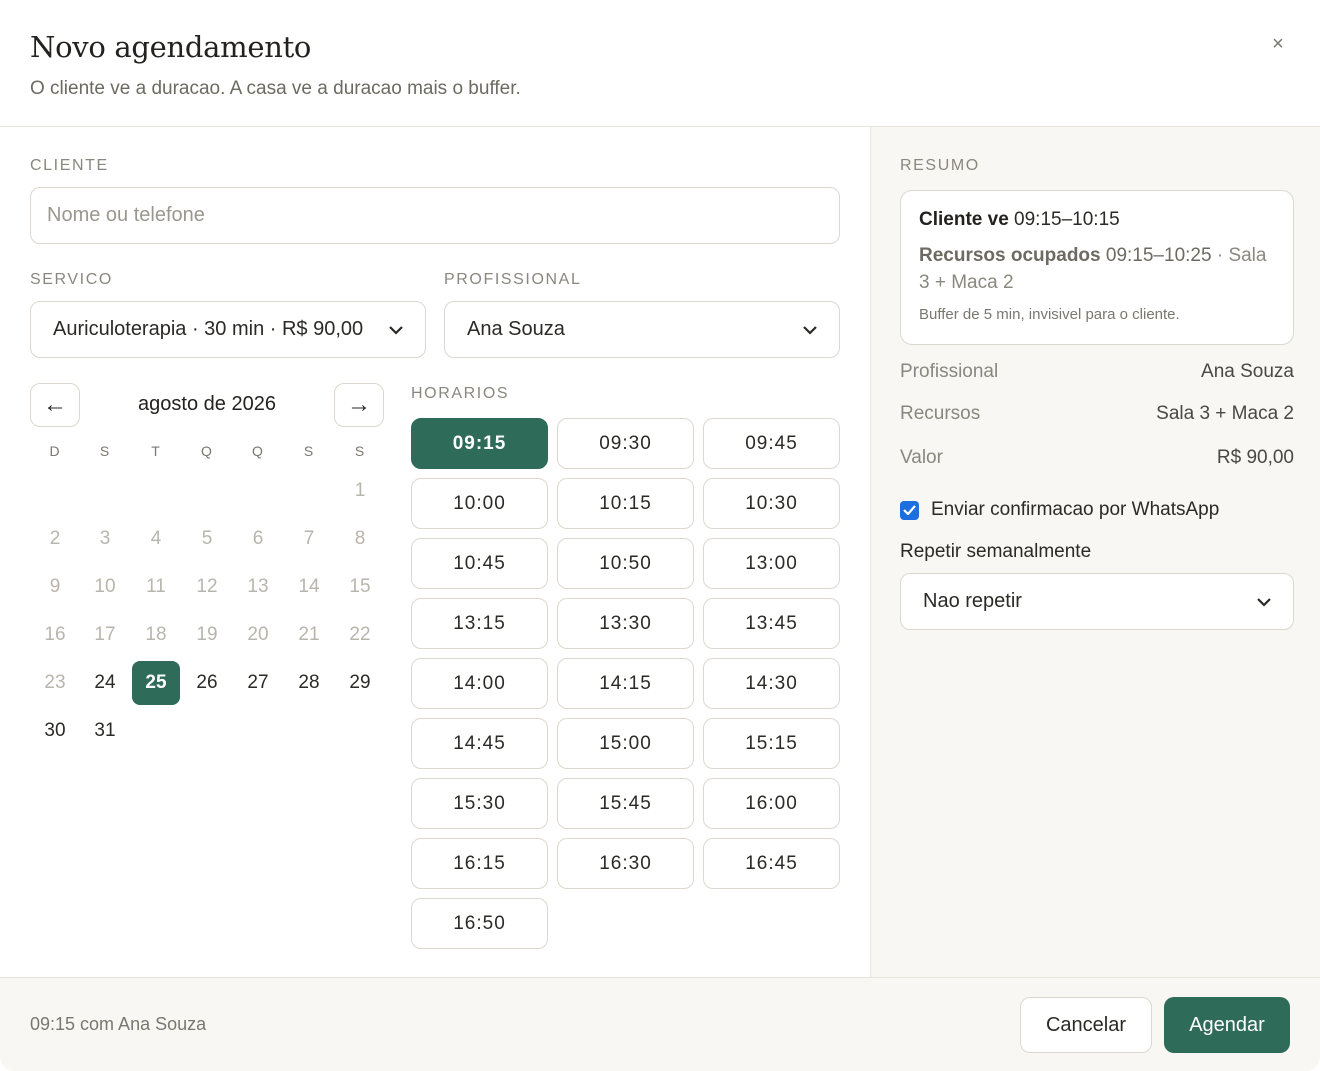  Describe the element at coordinates (1158, 255) in the screenshot. I see `recursos-ocupados-time: 09:15–10:25` at that location.